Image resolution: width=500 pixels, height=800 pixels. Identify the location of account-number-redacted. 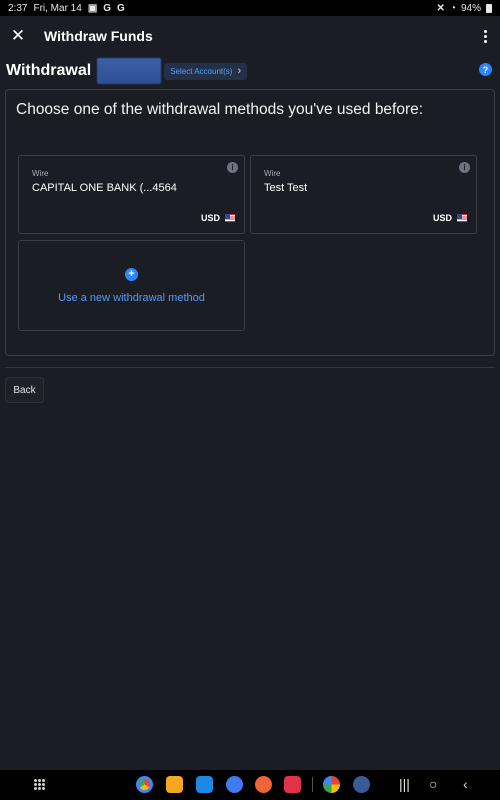
(129, 71).